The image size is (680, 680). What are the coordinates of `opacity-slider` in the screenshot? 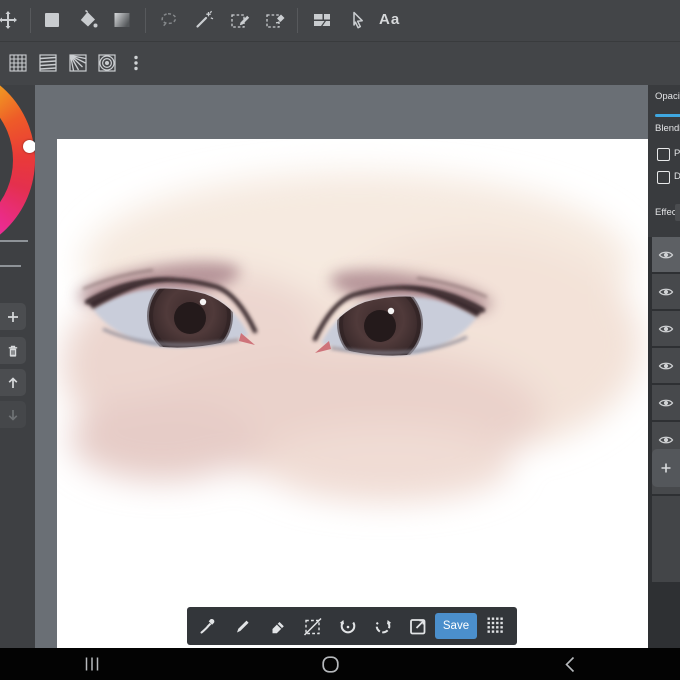 It's located at (667, 115).